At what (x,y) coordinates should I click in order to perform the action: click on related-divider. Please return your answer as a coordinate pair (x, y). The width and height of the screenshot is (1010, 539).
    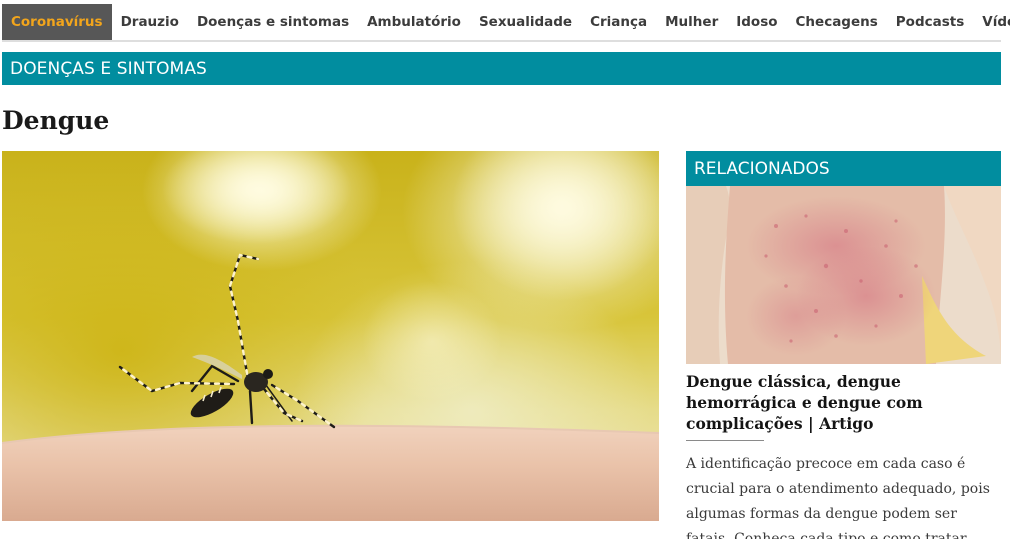
    Looking at the image, I should click on (725, 440).